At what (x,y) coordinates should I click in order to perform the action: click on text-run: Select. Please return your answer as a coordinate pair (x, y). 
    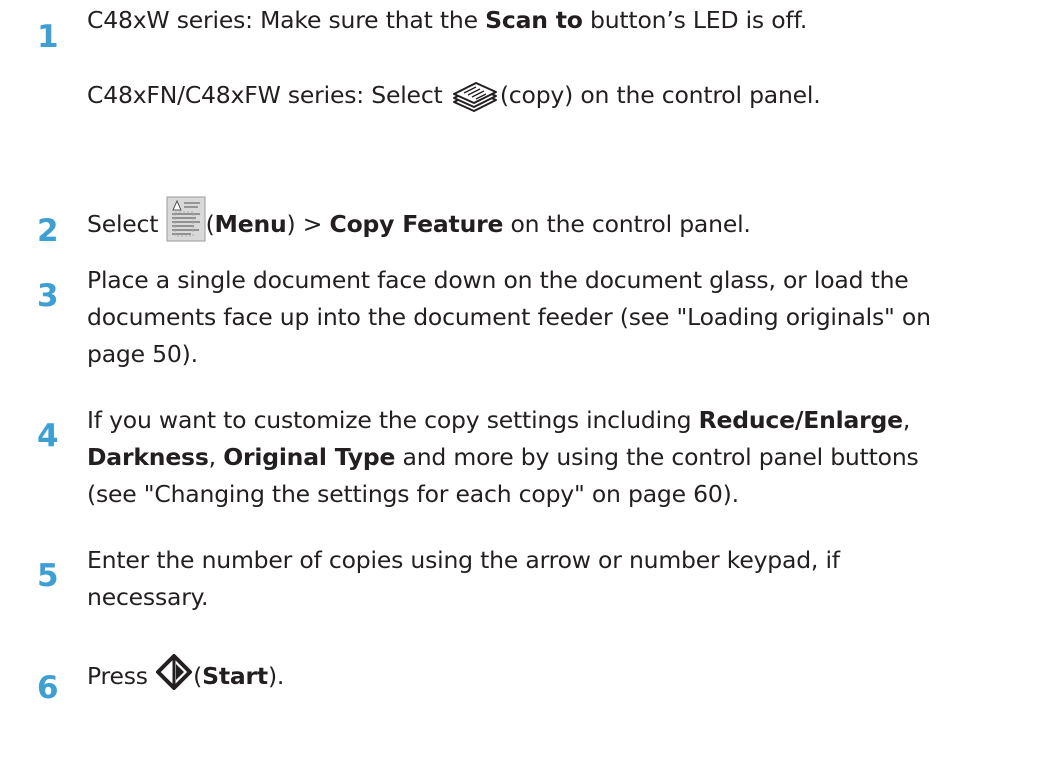
    Looking at the image, I should click on (126, 224).